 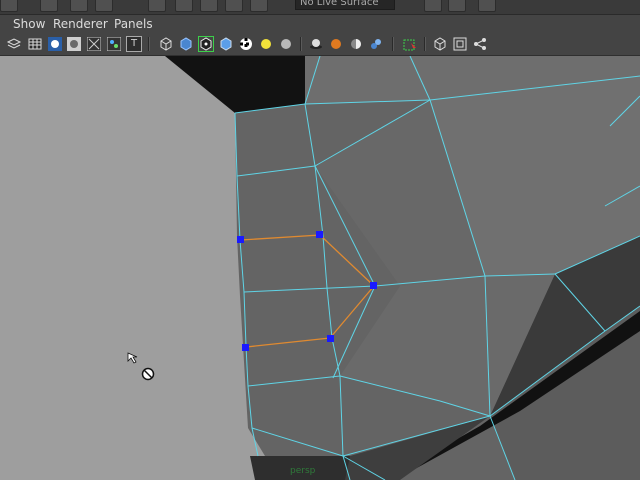 What do you see at coordinates (35, 44) in the screenshot?
I see `grid-icon` at bounding box center [35, 44].